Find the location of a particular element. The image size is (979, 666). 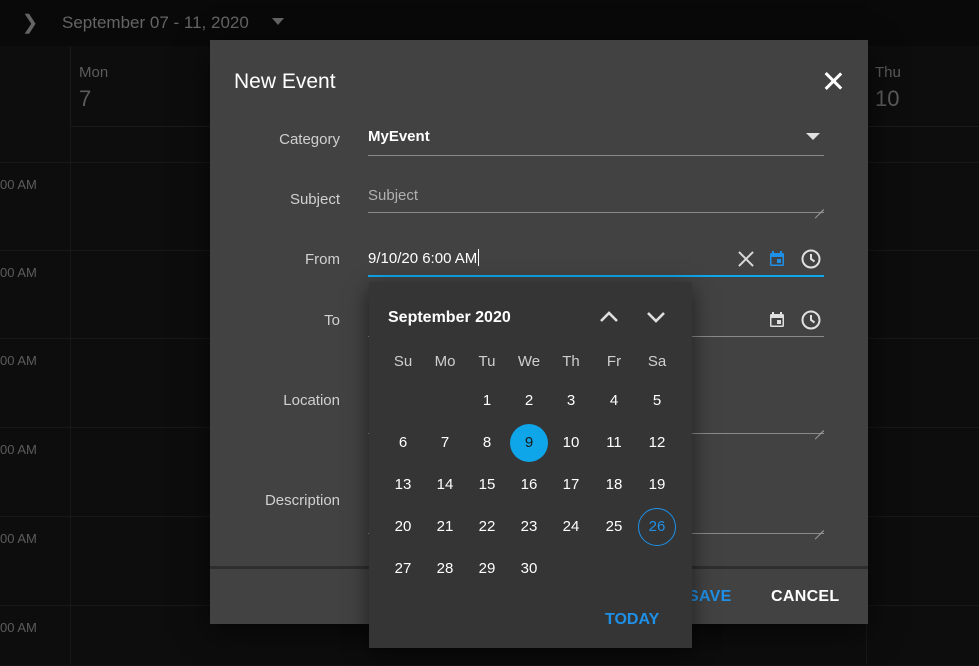

text-cursor is located at coordinates (479, 257).